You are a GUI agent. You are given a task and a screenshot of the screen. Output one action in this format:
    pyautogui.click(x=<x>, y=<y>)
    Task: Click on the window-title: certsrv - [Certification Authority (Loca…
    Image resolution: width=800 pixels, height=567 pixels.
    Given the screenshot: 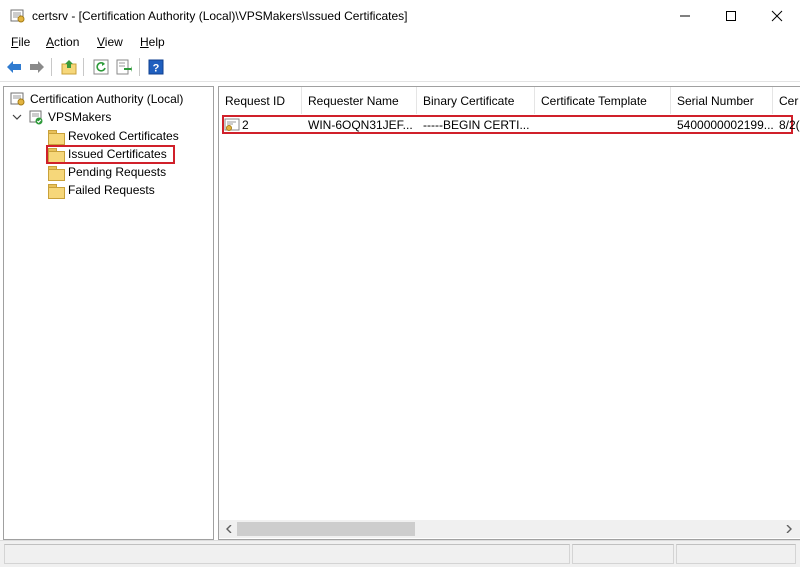 What is the action you would take?
    pyautogui.click(x=220, y=16)
    